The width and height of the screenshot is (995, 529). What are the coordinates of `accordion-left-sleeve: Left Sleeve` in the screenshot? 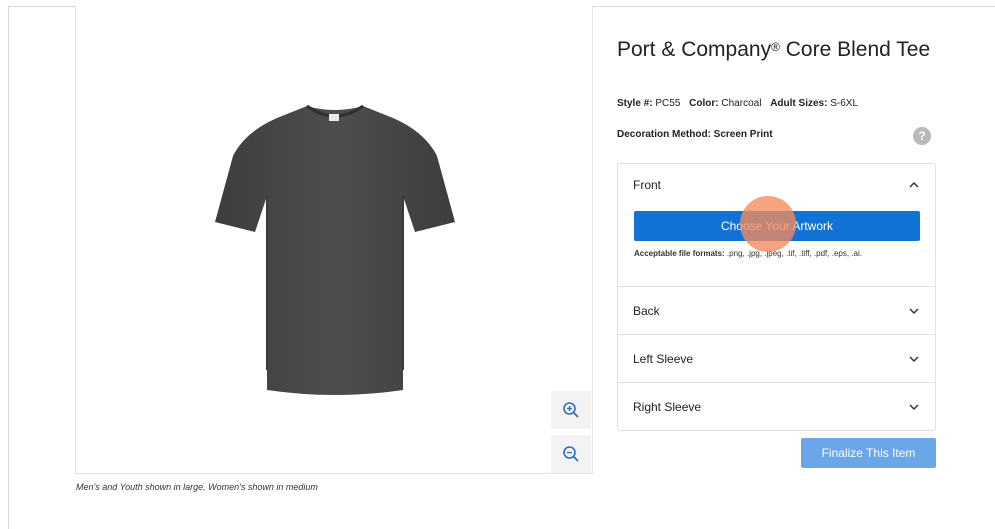 It's located at (776, 358).